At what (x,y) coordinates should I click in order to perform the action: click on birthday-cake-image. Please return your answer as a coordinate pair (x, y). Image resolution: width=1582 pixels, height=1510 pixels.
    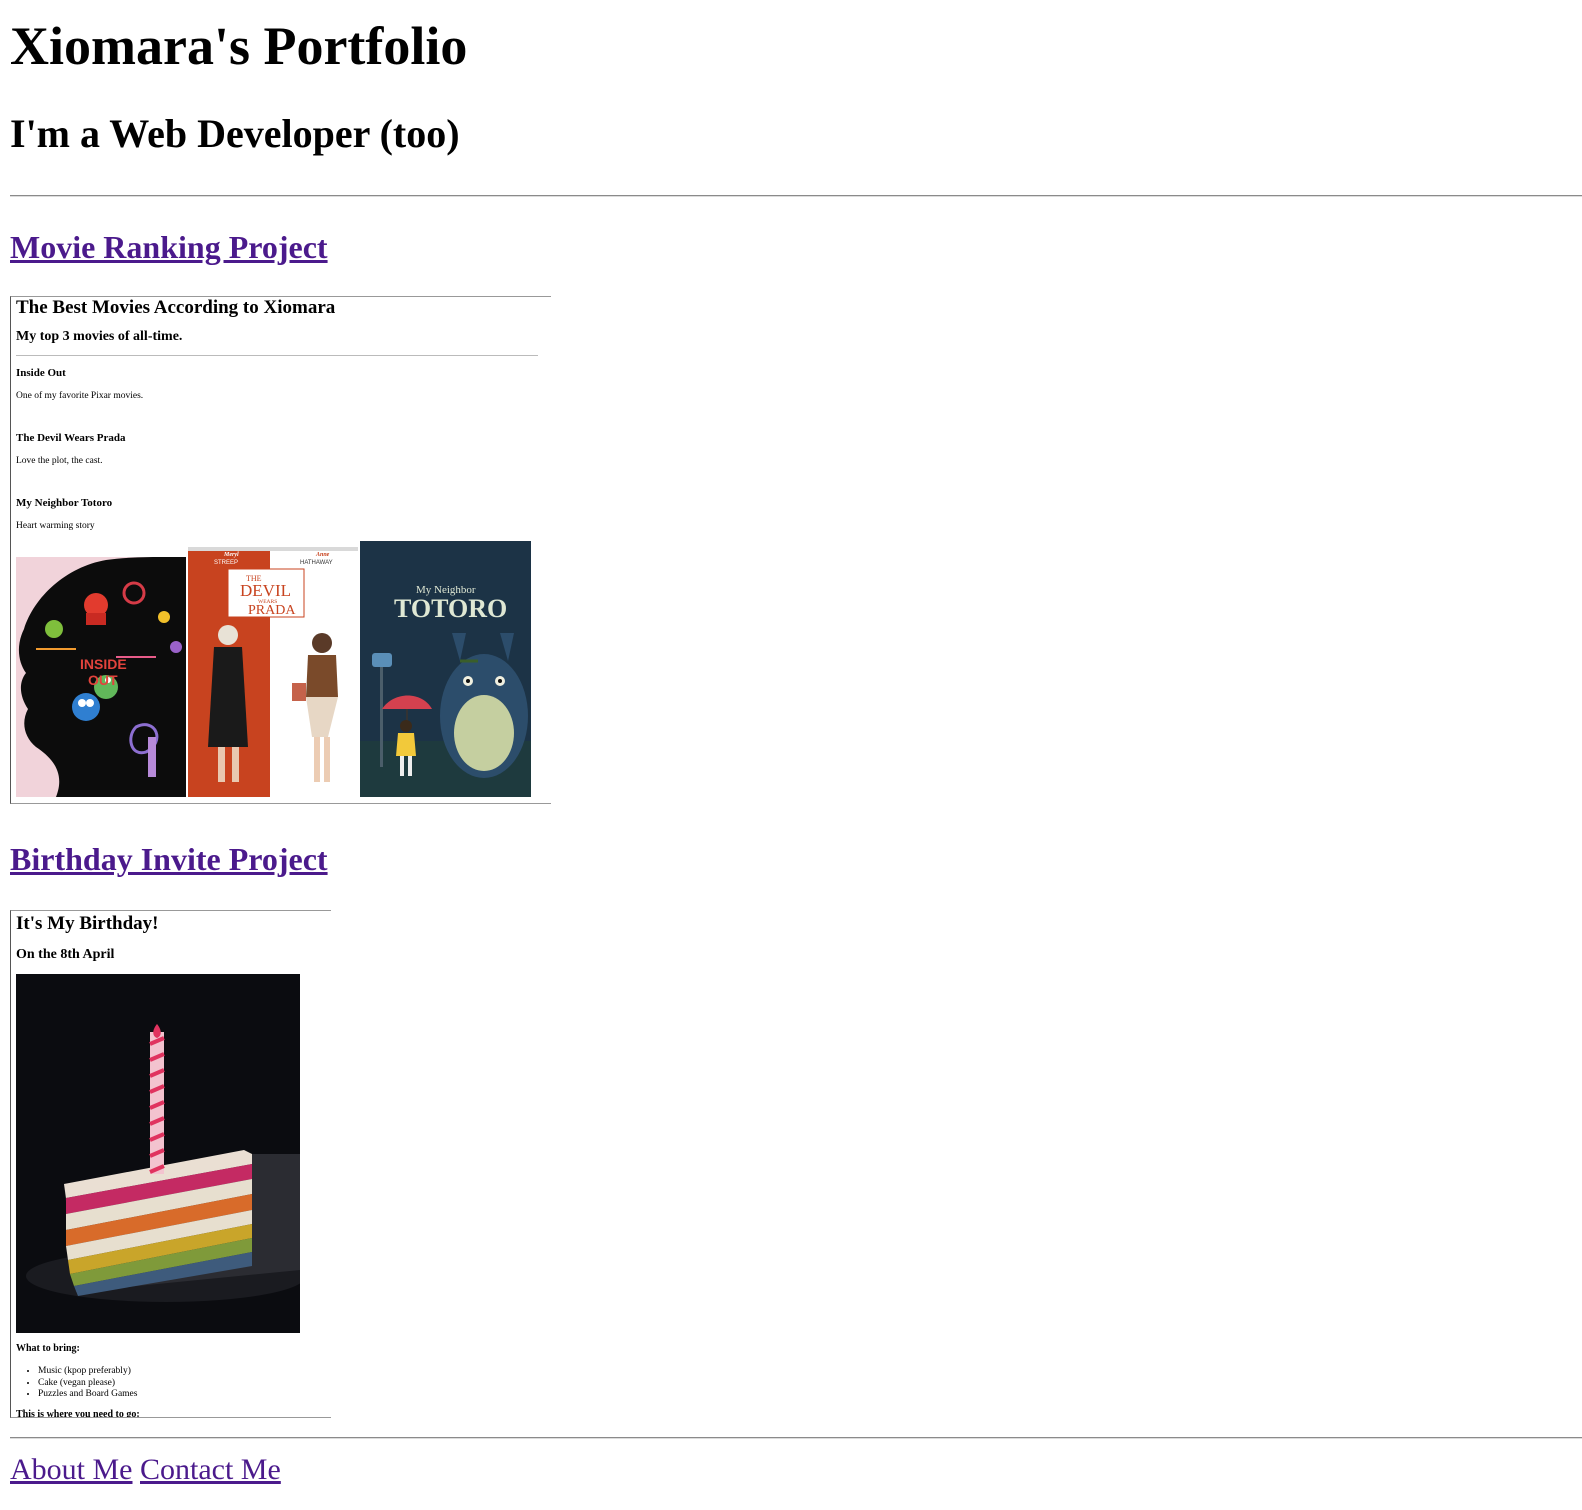
    Looking at the image, I should click on (158, 1153).